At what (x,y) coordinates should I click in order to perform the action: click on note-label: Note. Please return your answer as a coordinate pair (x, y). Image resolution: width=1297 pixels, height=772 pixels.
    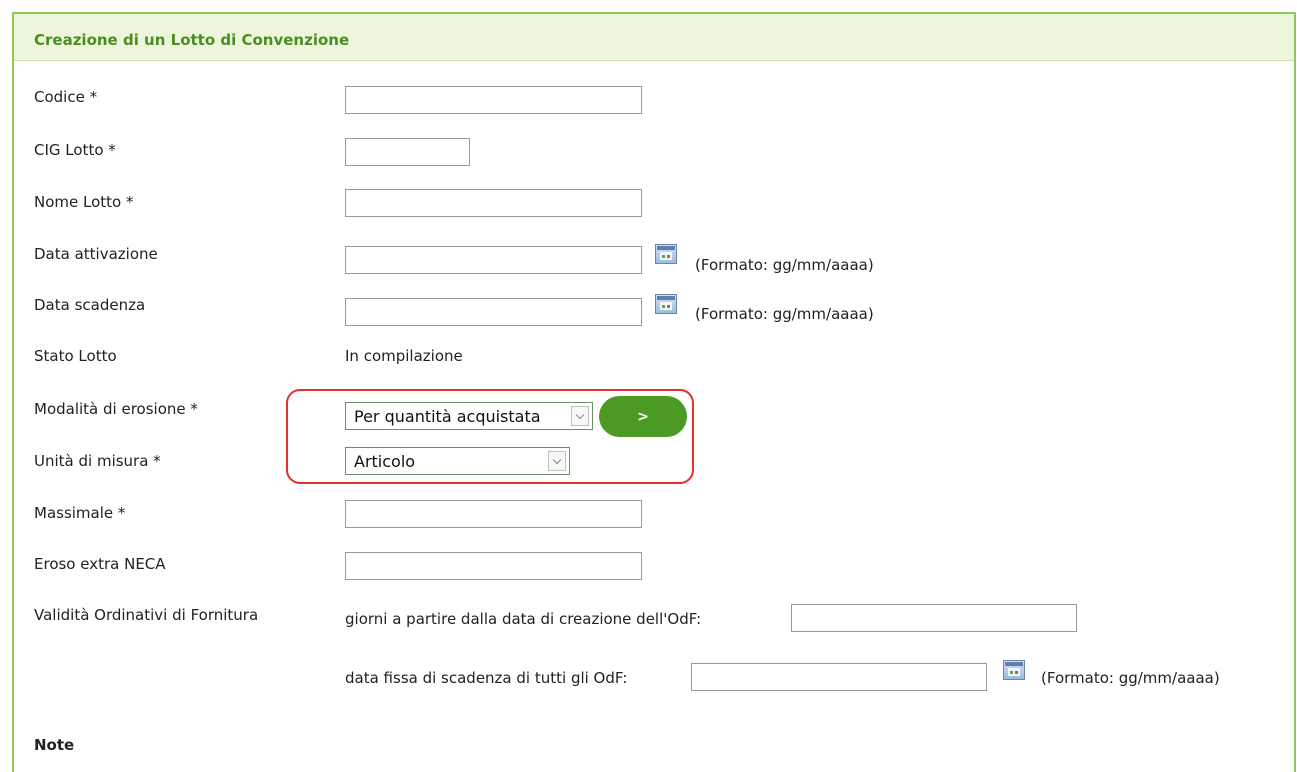
    Looking at the image, I should click on (54, 745).